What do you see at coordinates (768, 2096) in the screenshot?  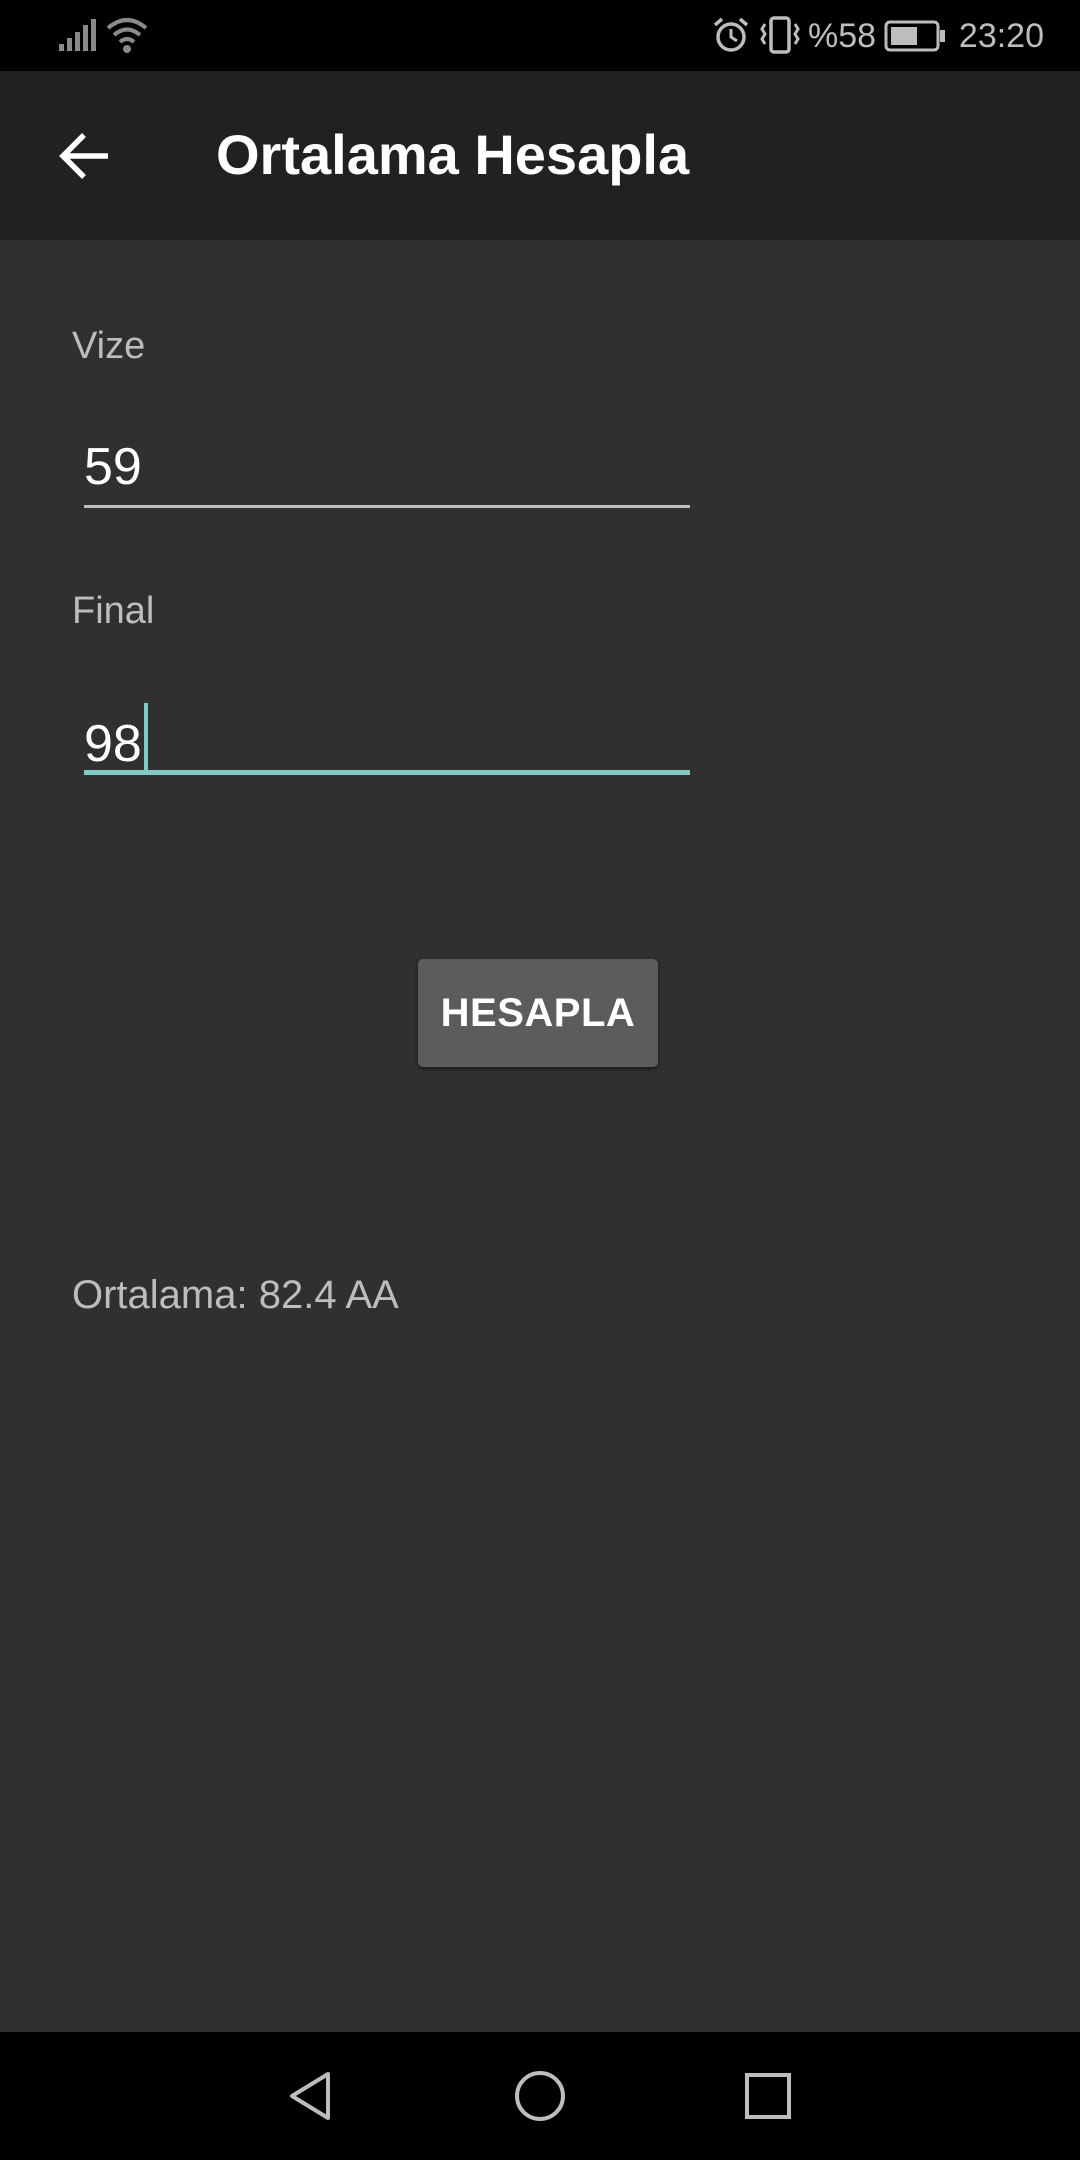 I see `nav-recents-icon` at bounding box center [768, 2096].